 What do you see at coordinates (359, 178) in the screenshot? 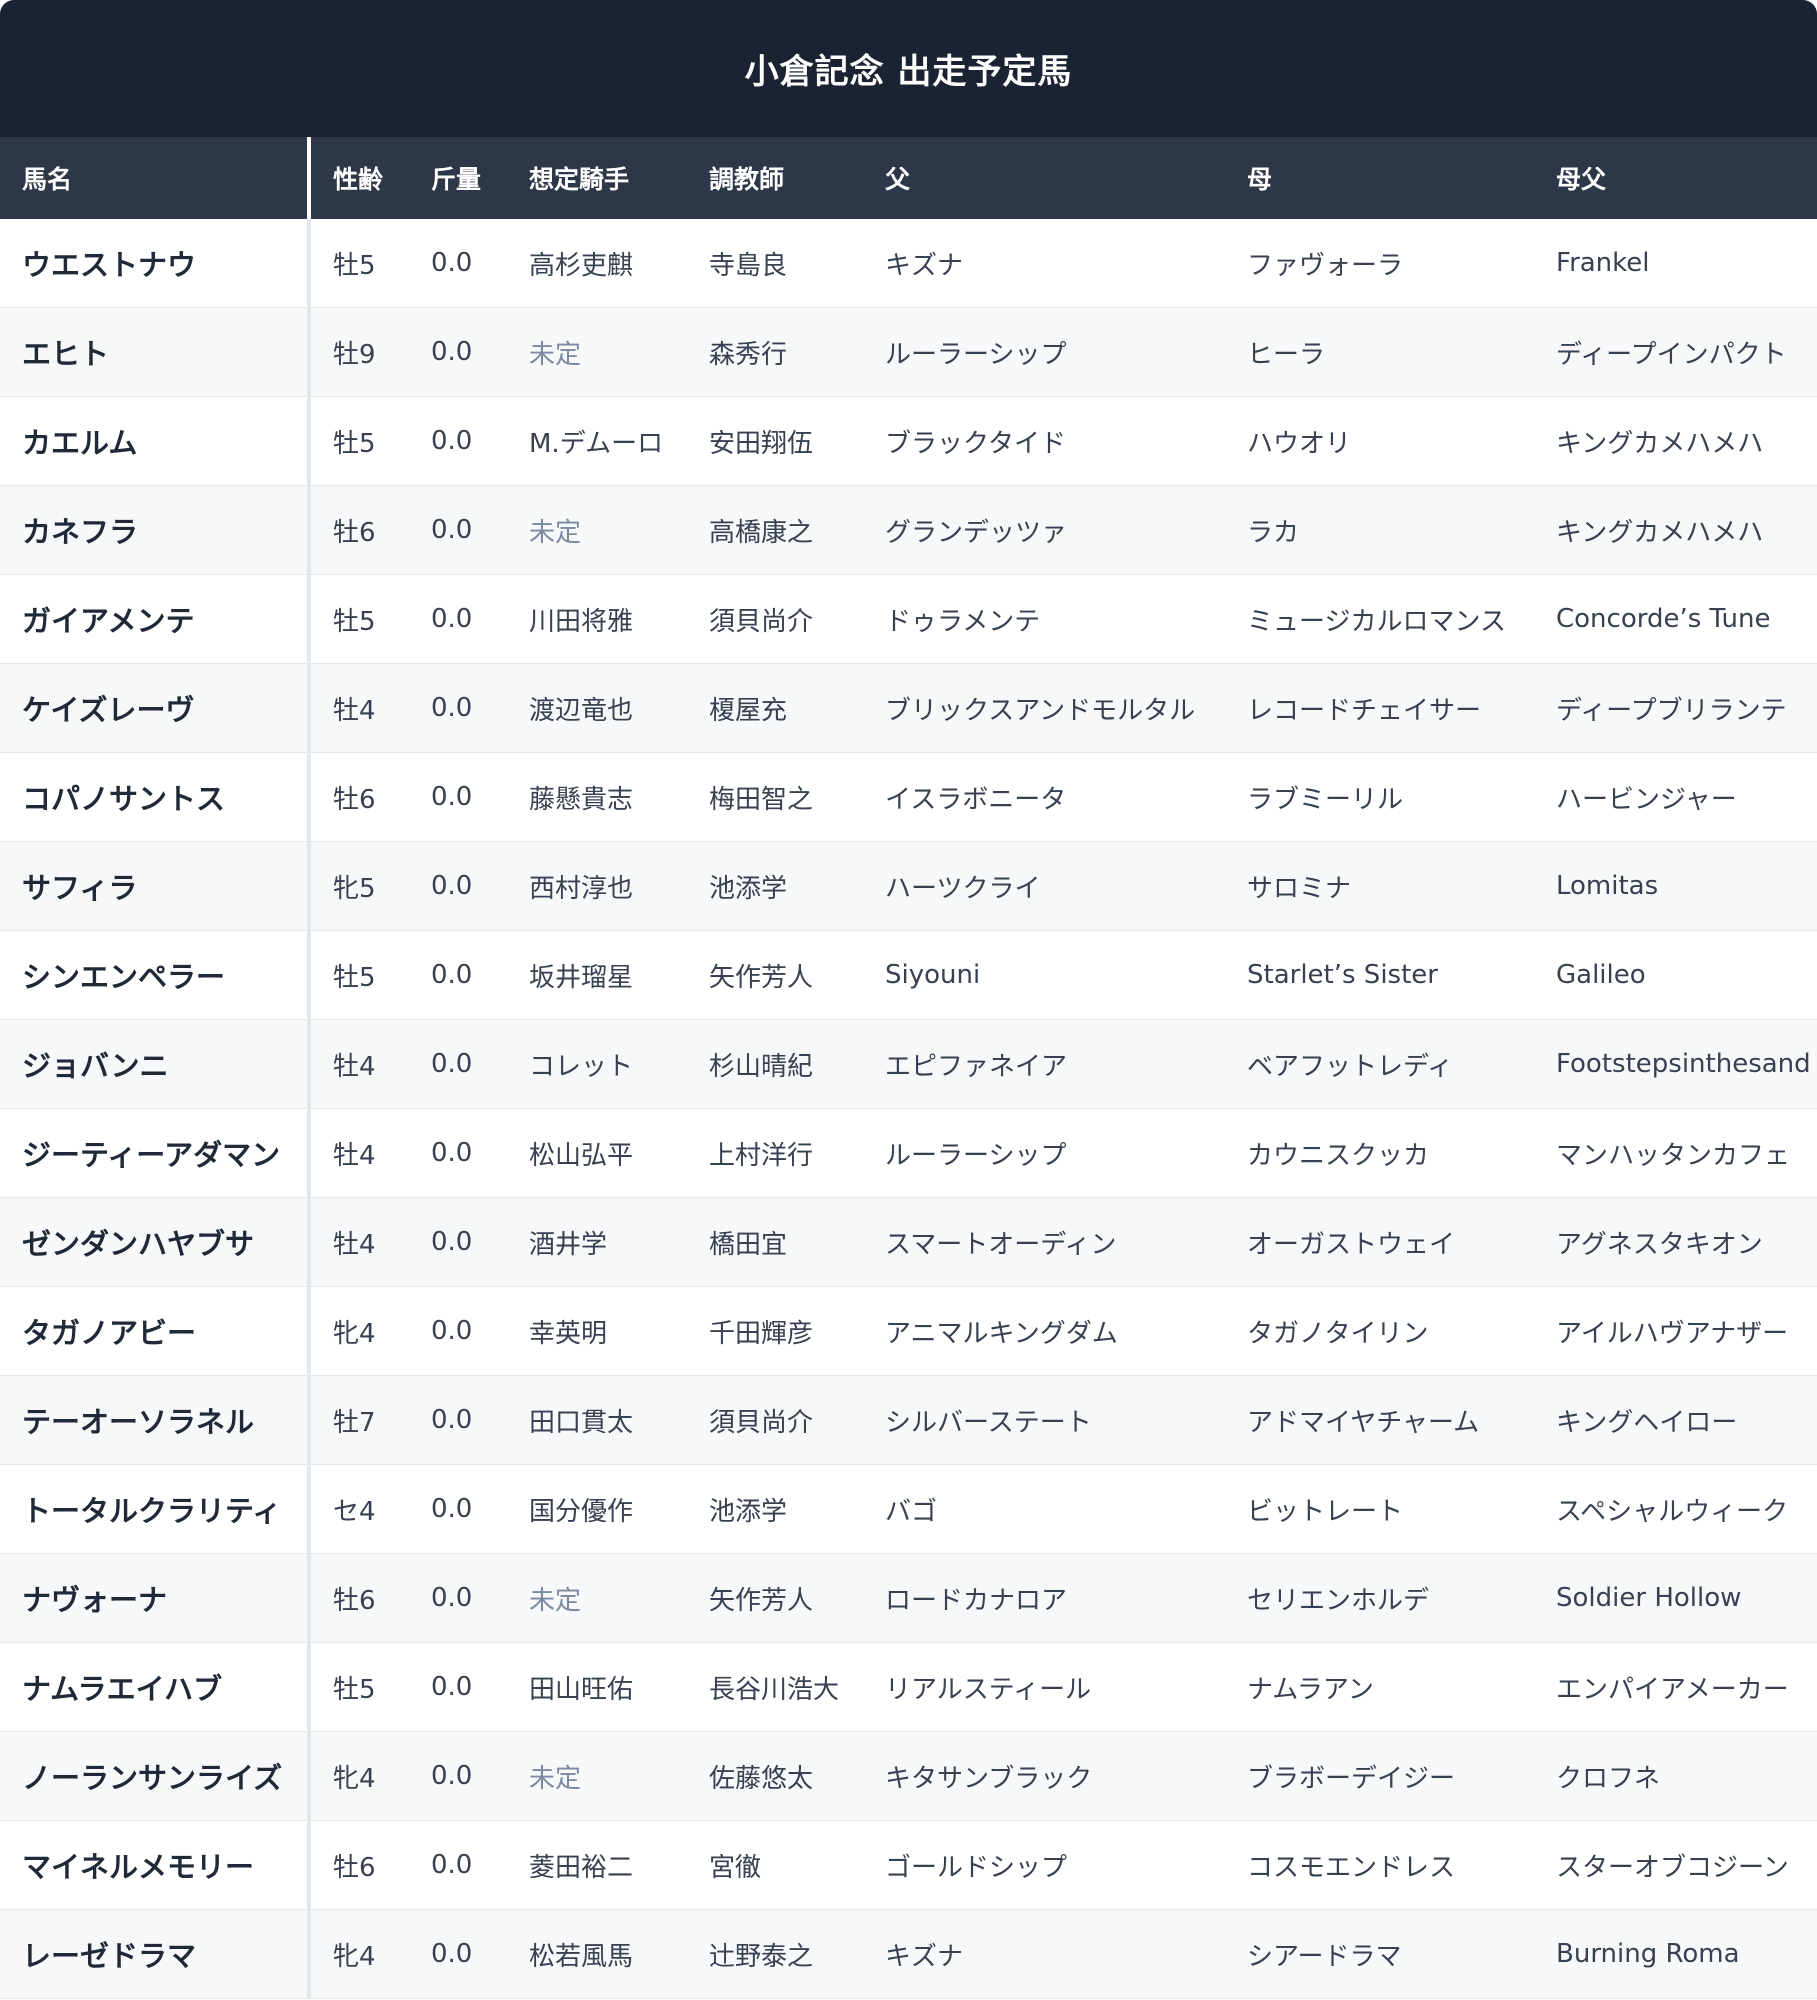
I see `column-header-sex-age: 性齢` at bounding box center [359, 178].